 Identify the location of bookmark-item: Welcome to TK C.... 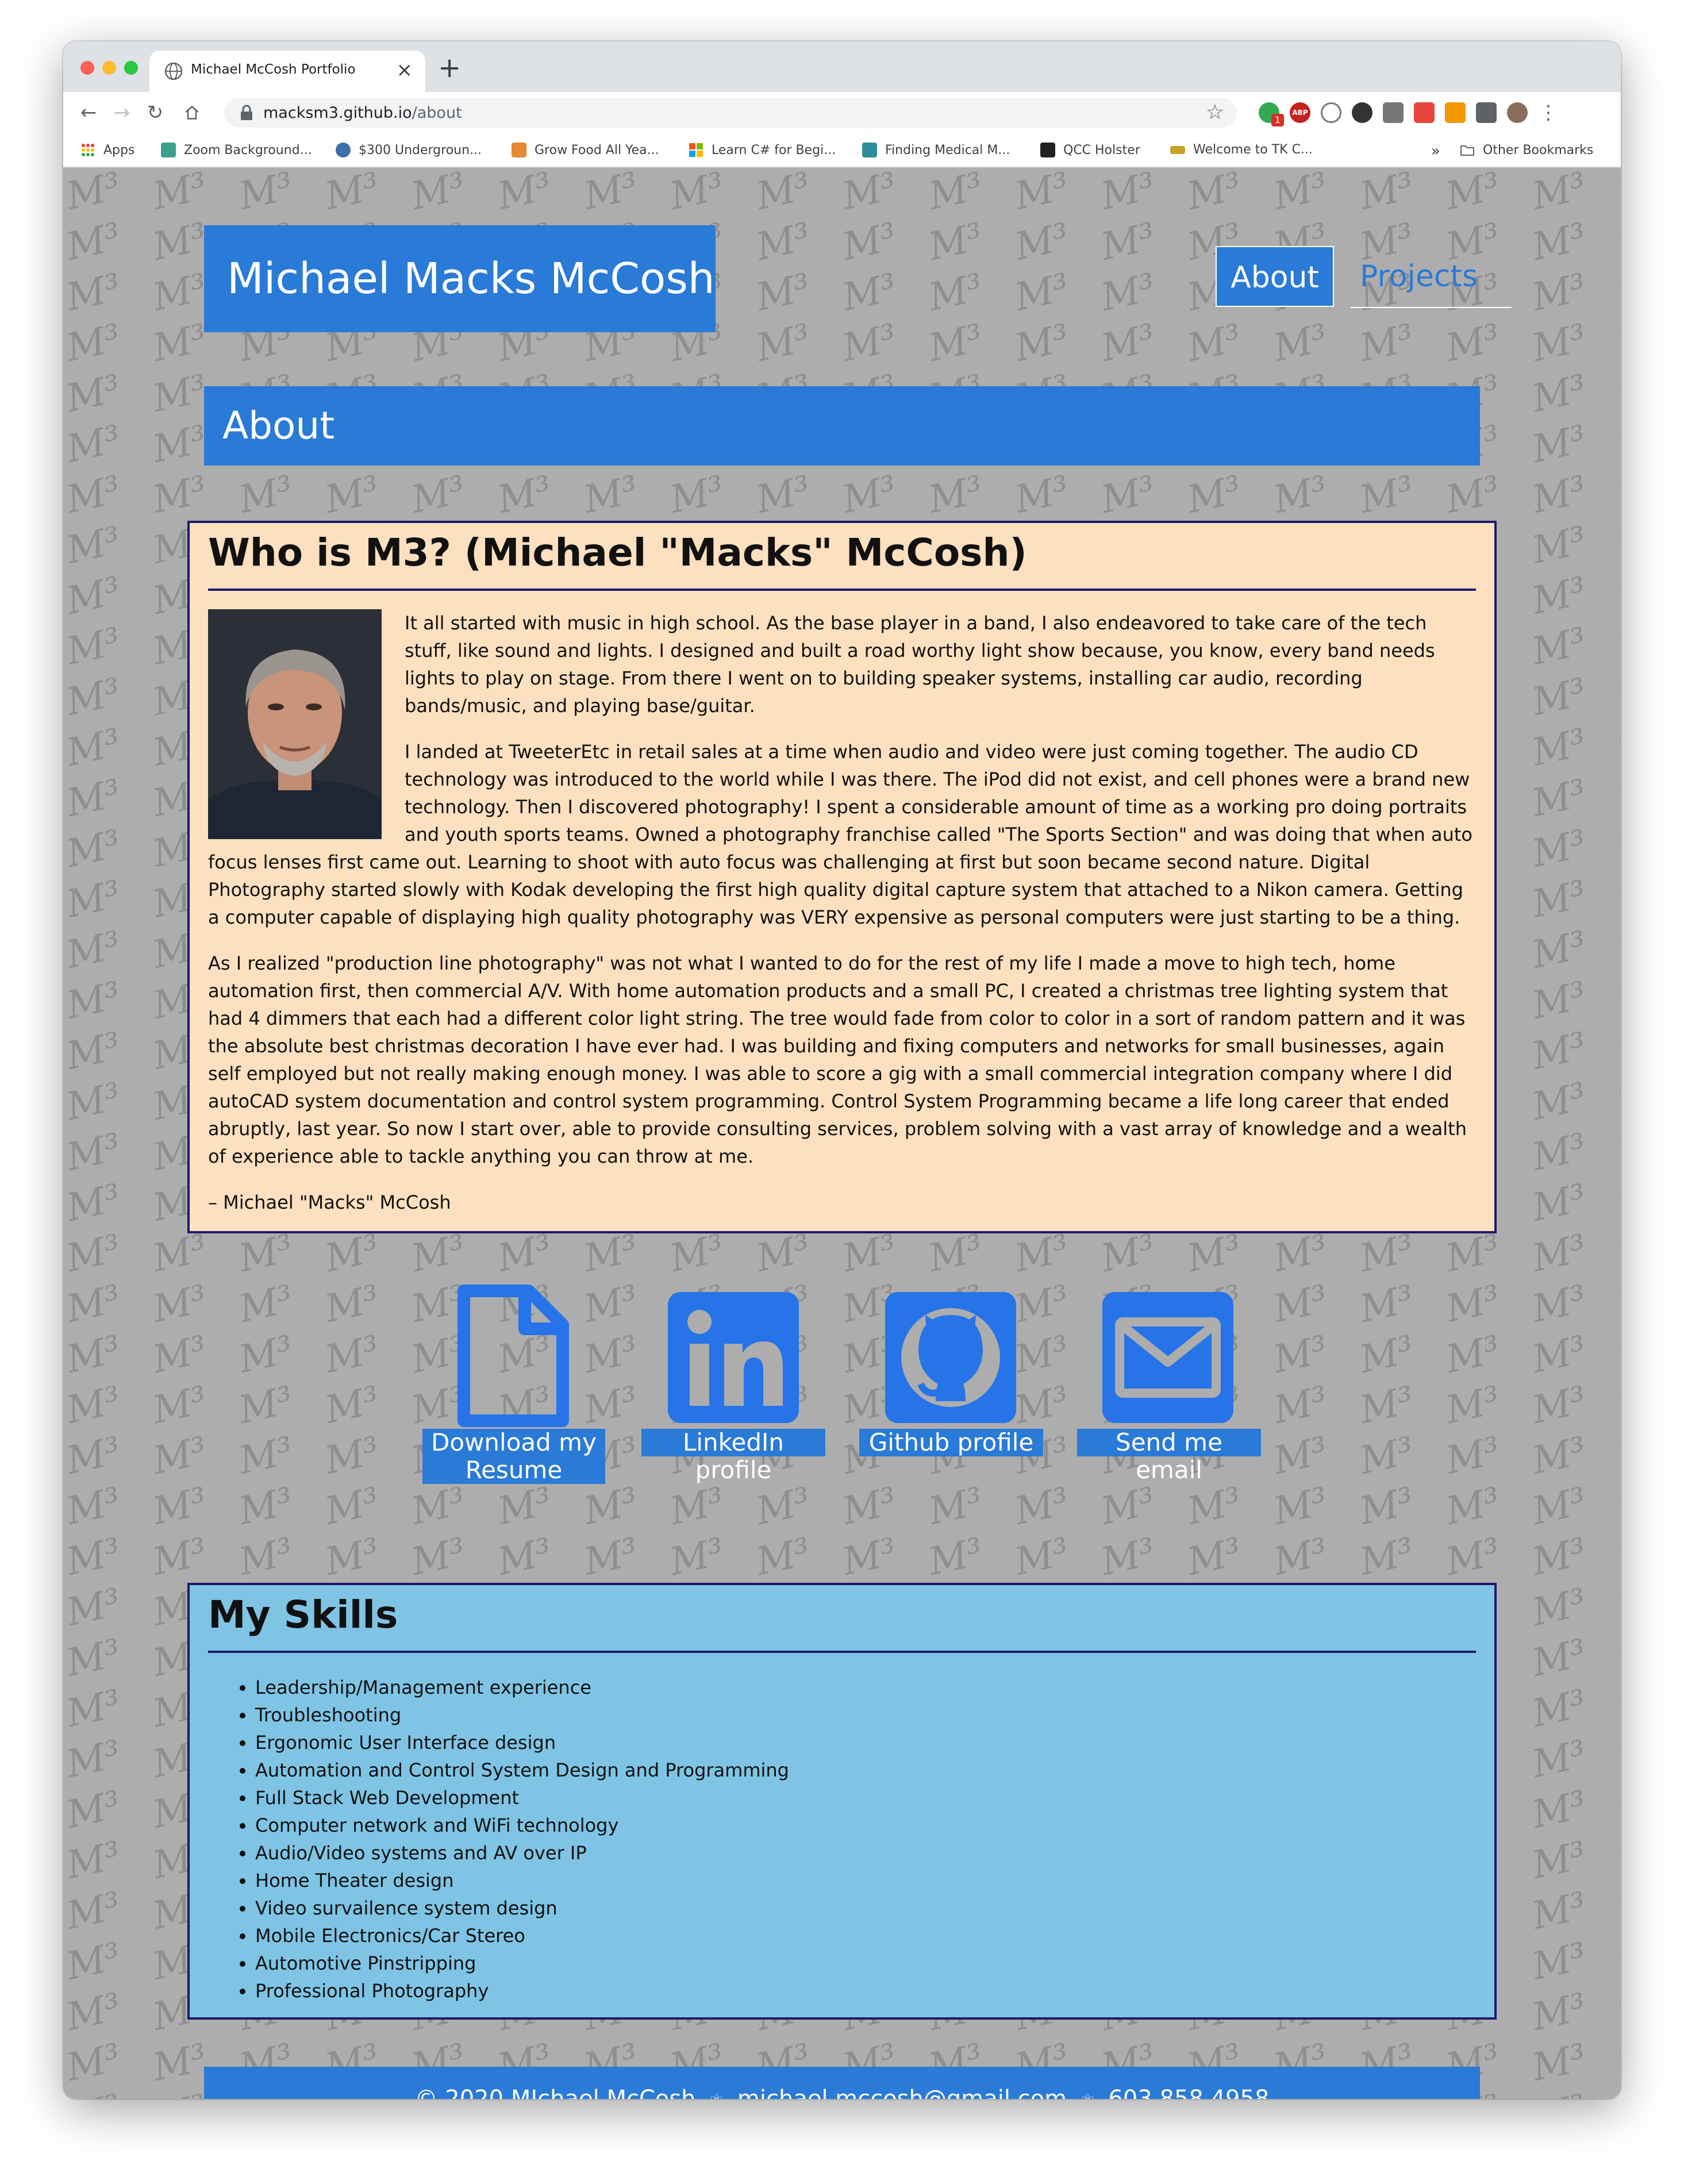
(1241, 150).